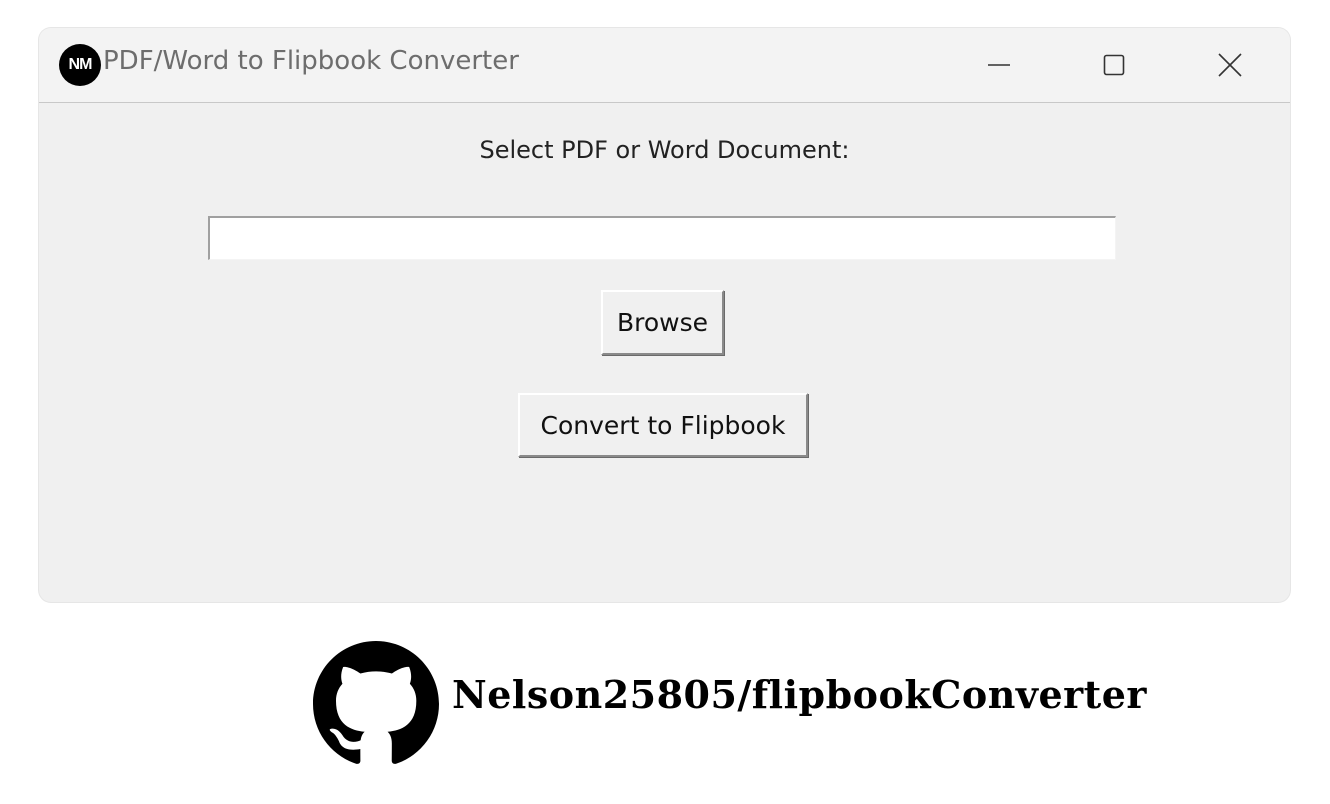  Describe the element at coordinates (311, 61) in the screenshot. I see `window-title: PDF/Word to Flipbook Converter` at that location.